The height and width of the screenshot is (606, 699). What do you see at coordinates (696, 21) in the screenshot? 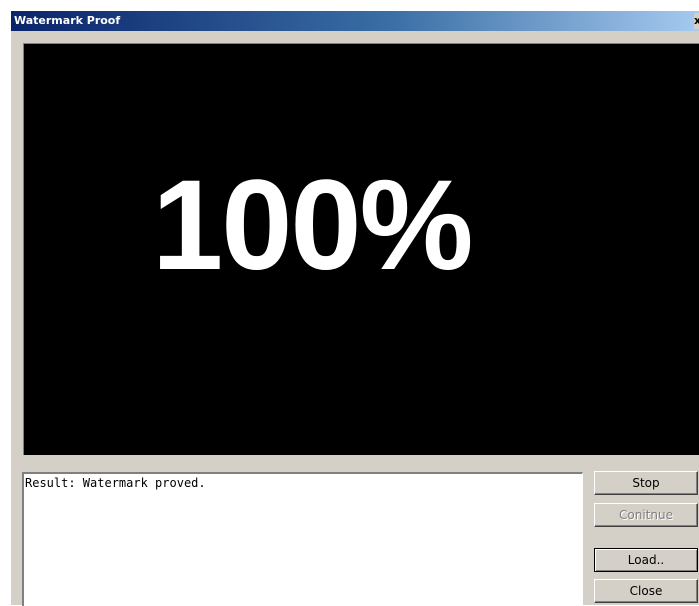
I see `close-window-icon: x` at bounding box center [696, 21].